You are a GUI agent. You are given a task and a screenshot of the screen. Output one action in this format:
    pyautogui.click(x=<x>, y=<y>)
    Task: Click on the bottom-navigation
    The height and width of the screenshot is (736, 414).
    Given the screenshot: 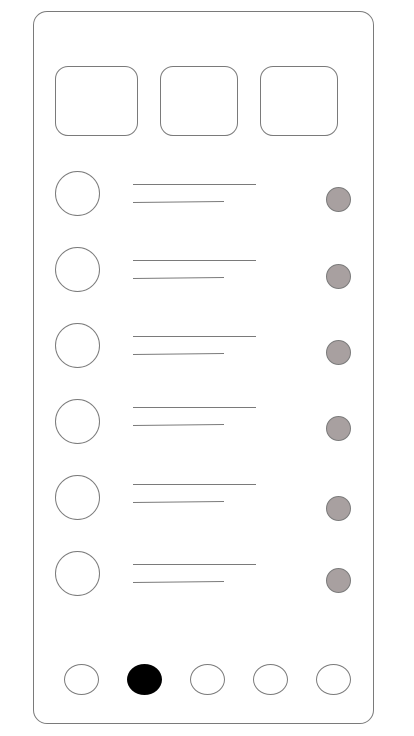 What is the action you would take?
    pyautogui.click(x=204, y=680)
    